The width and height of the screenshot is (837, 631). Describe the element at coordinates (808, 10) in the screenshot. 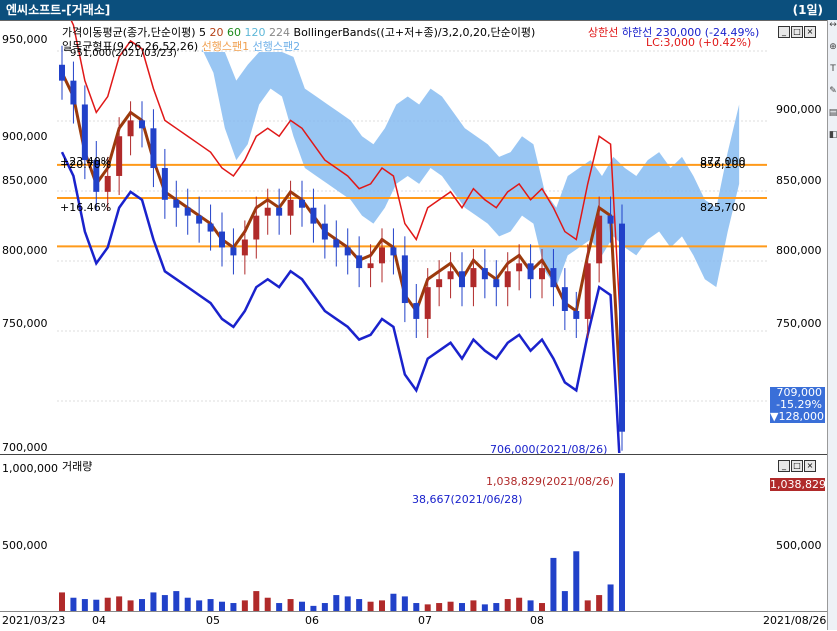

I see `period-label: (1일)` at that location.